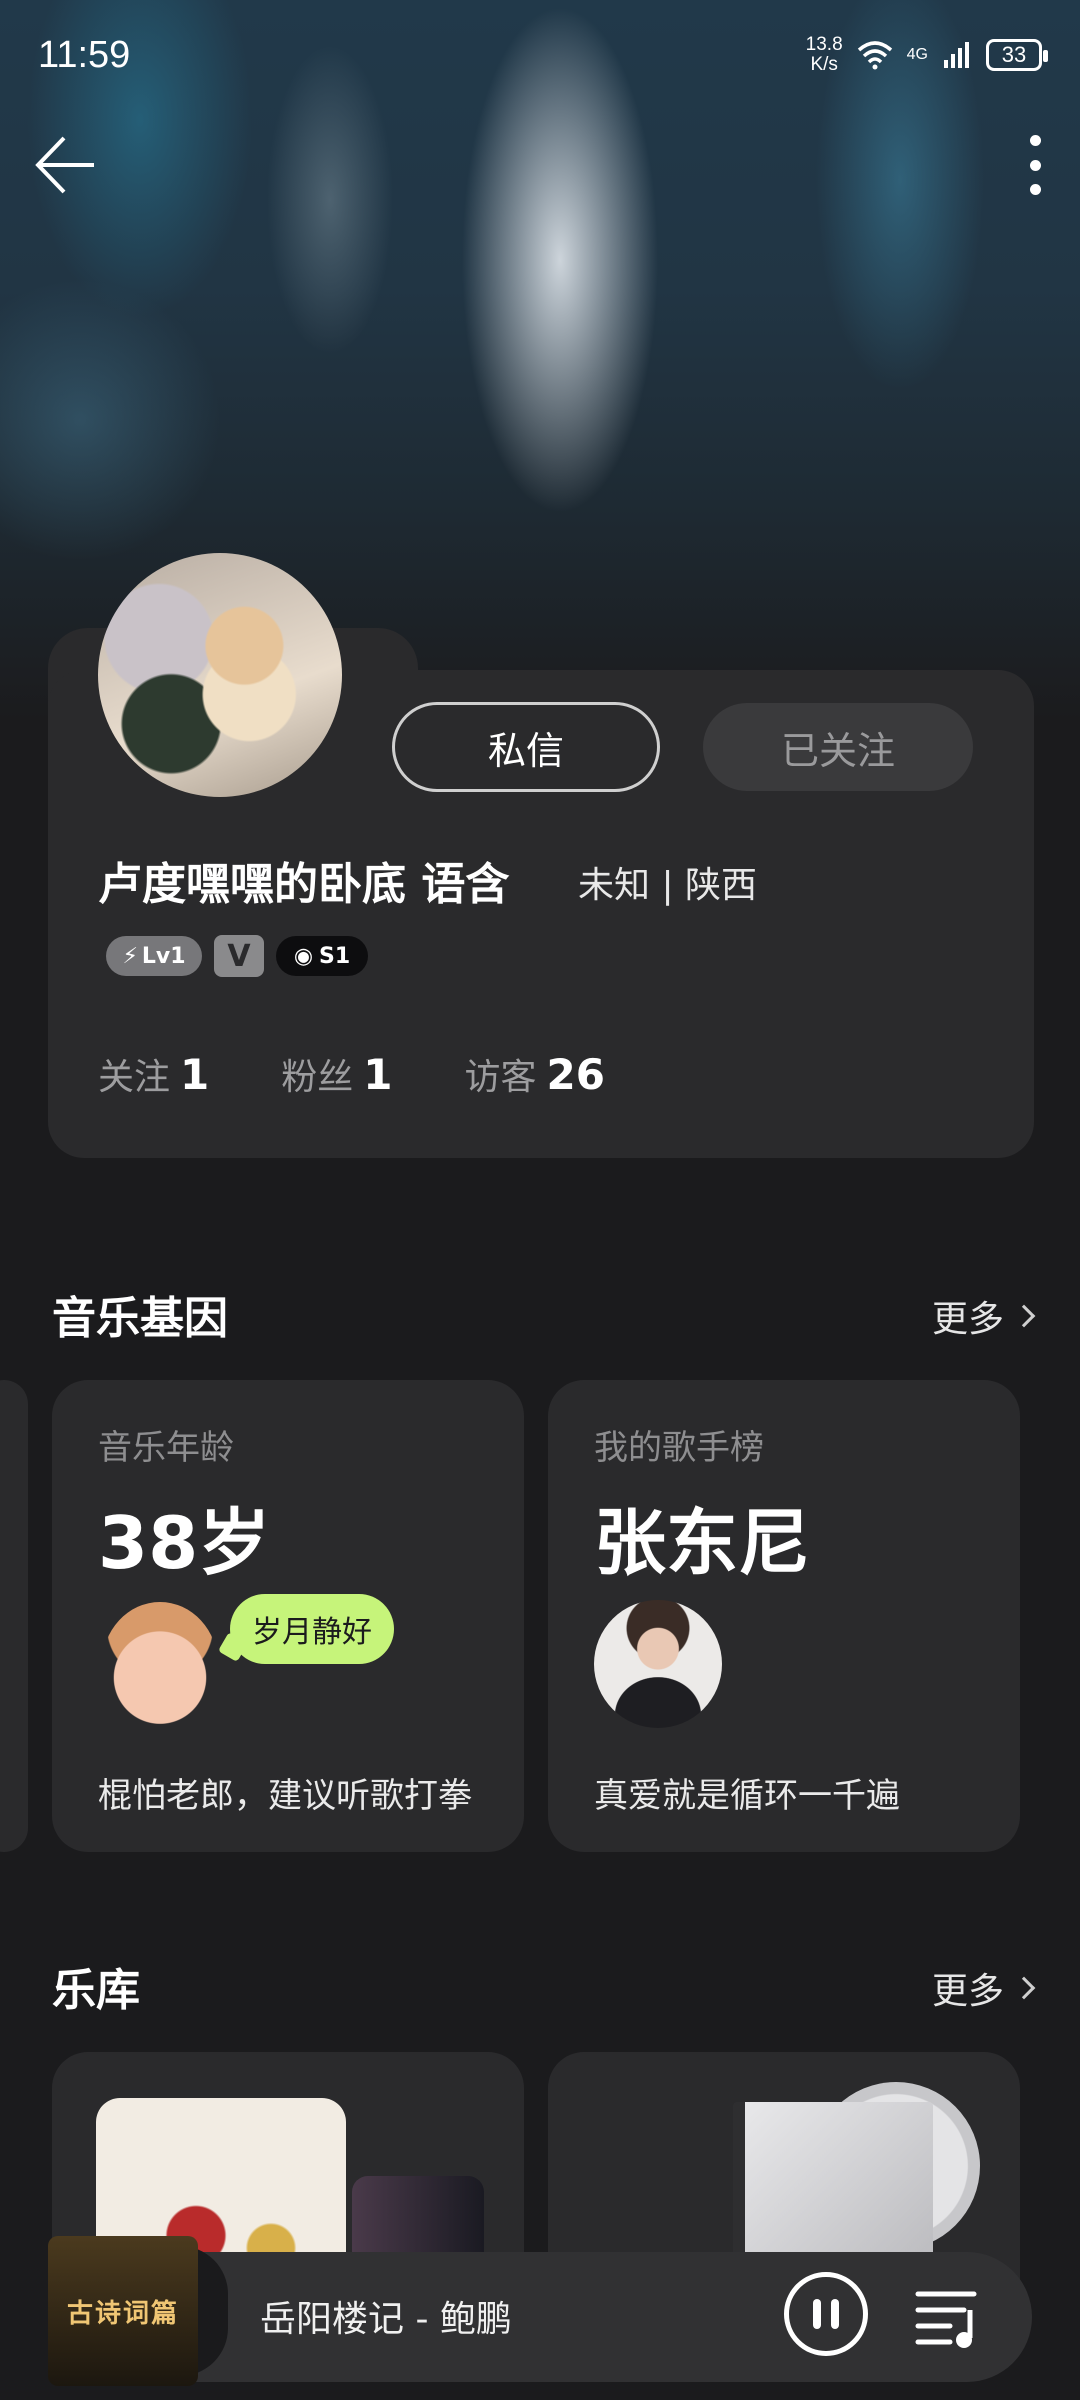 This screenshot has width=1080, height=2400. What do you see at coordinates (824, 44) in the screenshot?
I see `net-speed-value: 13.8` at bounding box center [824, 44].